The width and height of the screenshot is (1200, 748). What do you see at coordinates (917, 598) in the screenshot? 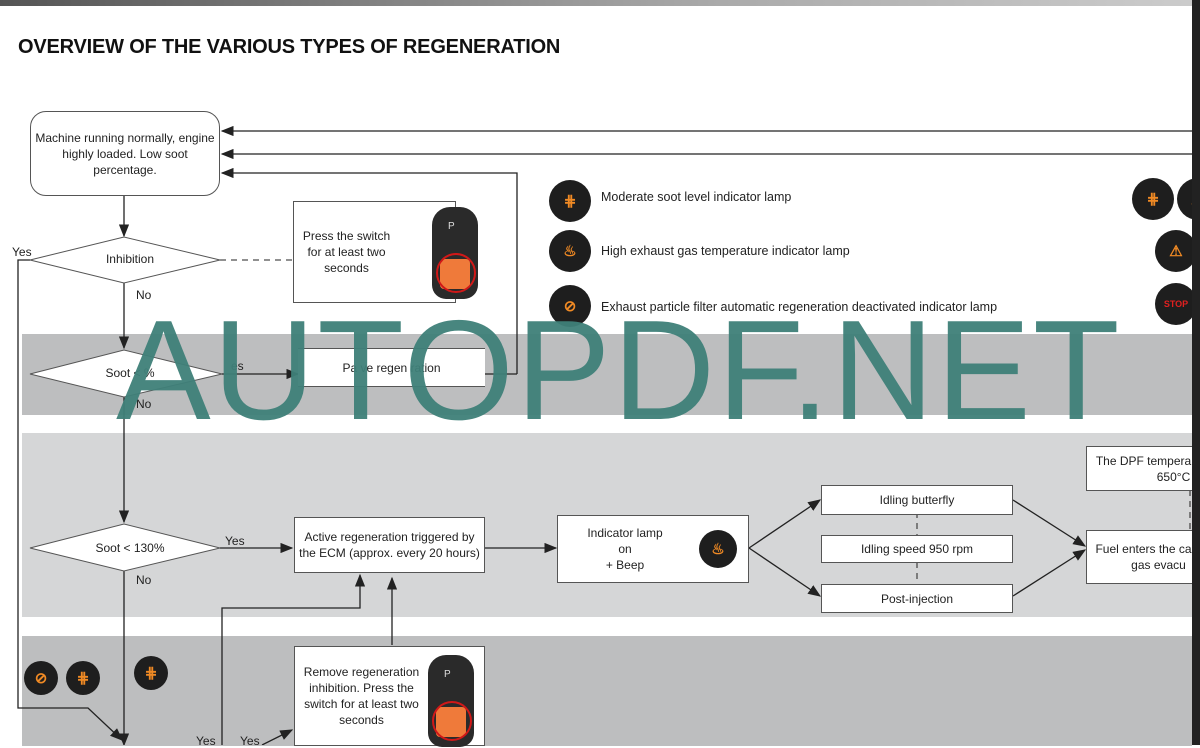
I see `post-injection-box: Post-injection` at bounding box center [917, 598].